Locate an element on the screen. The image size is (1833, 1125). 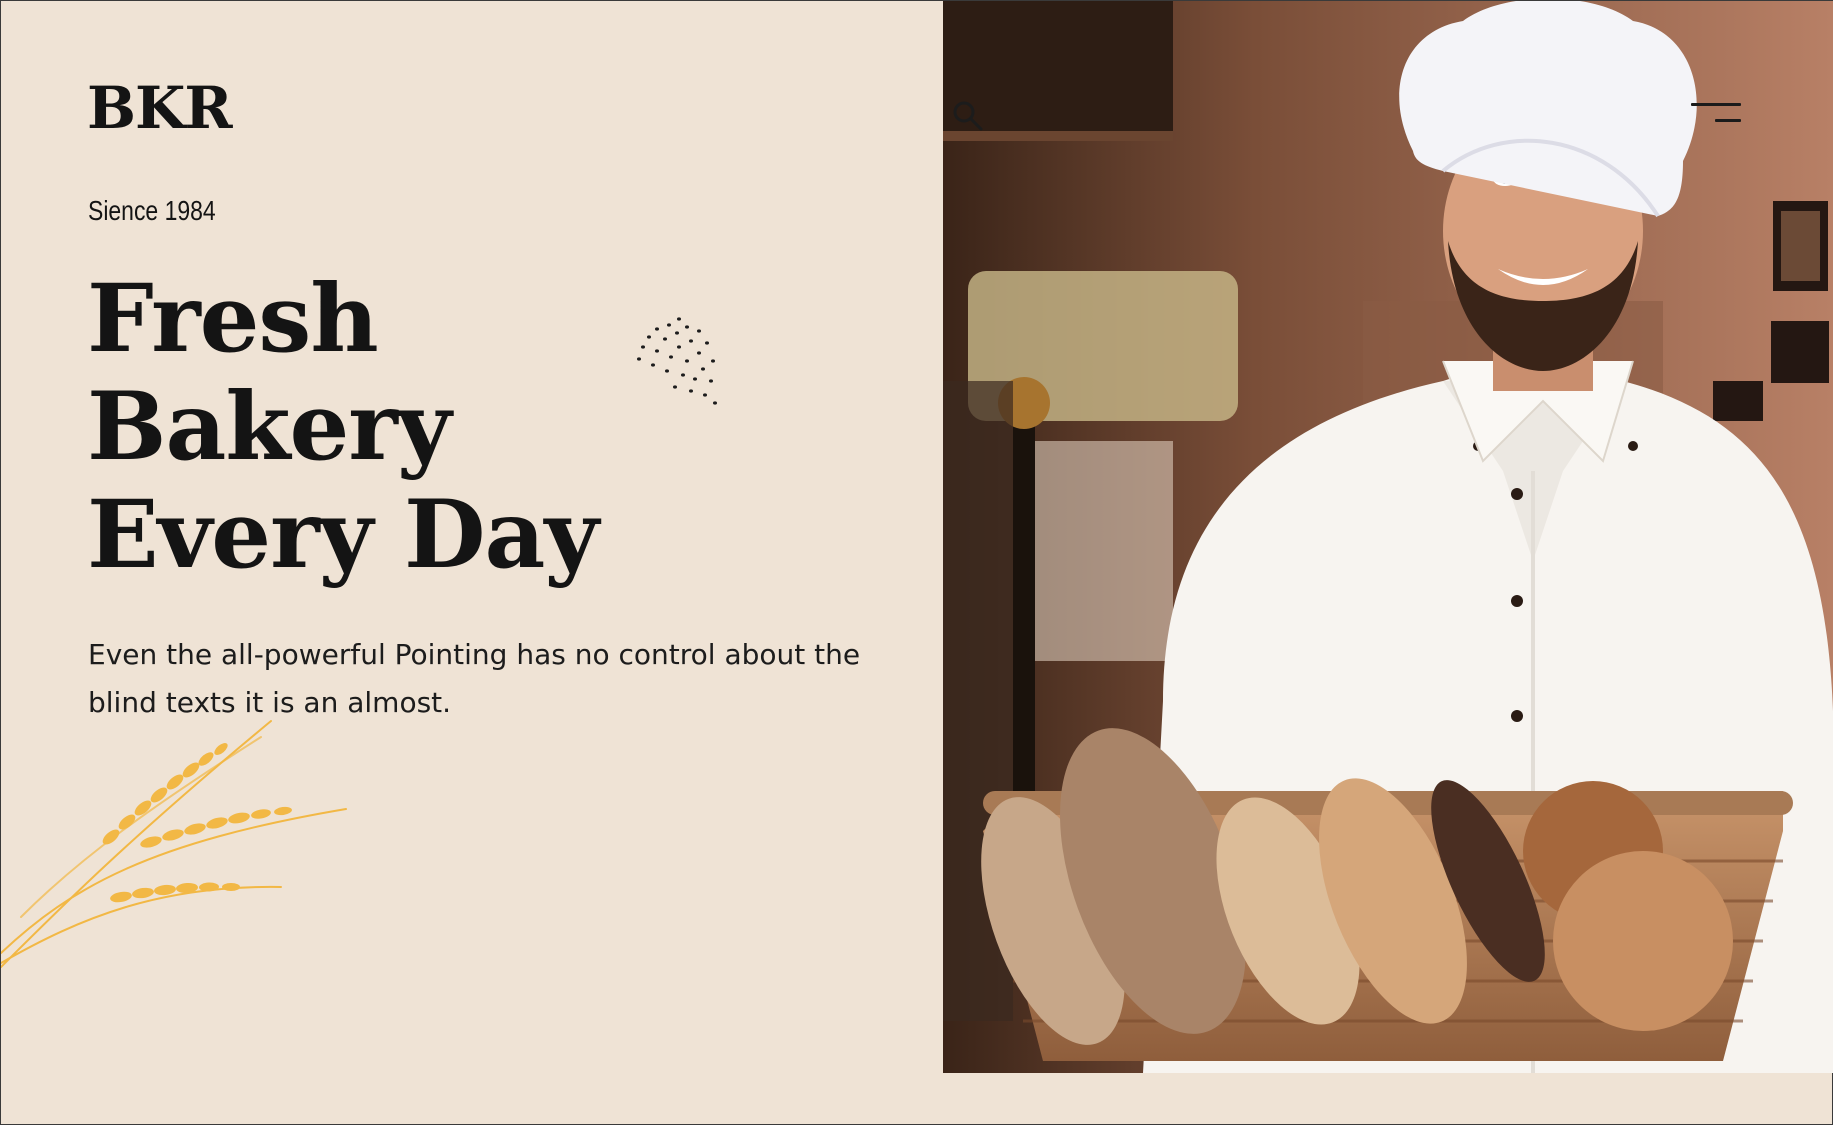
headline-line-2: Bakery is located at coordinates (269, 427).